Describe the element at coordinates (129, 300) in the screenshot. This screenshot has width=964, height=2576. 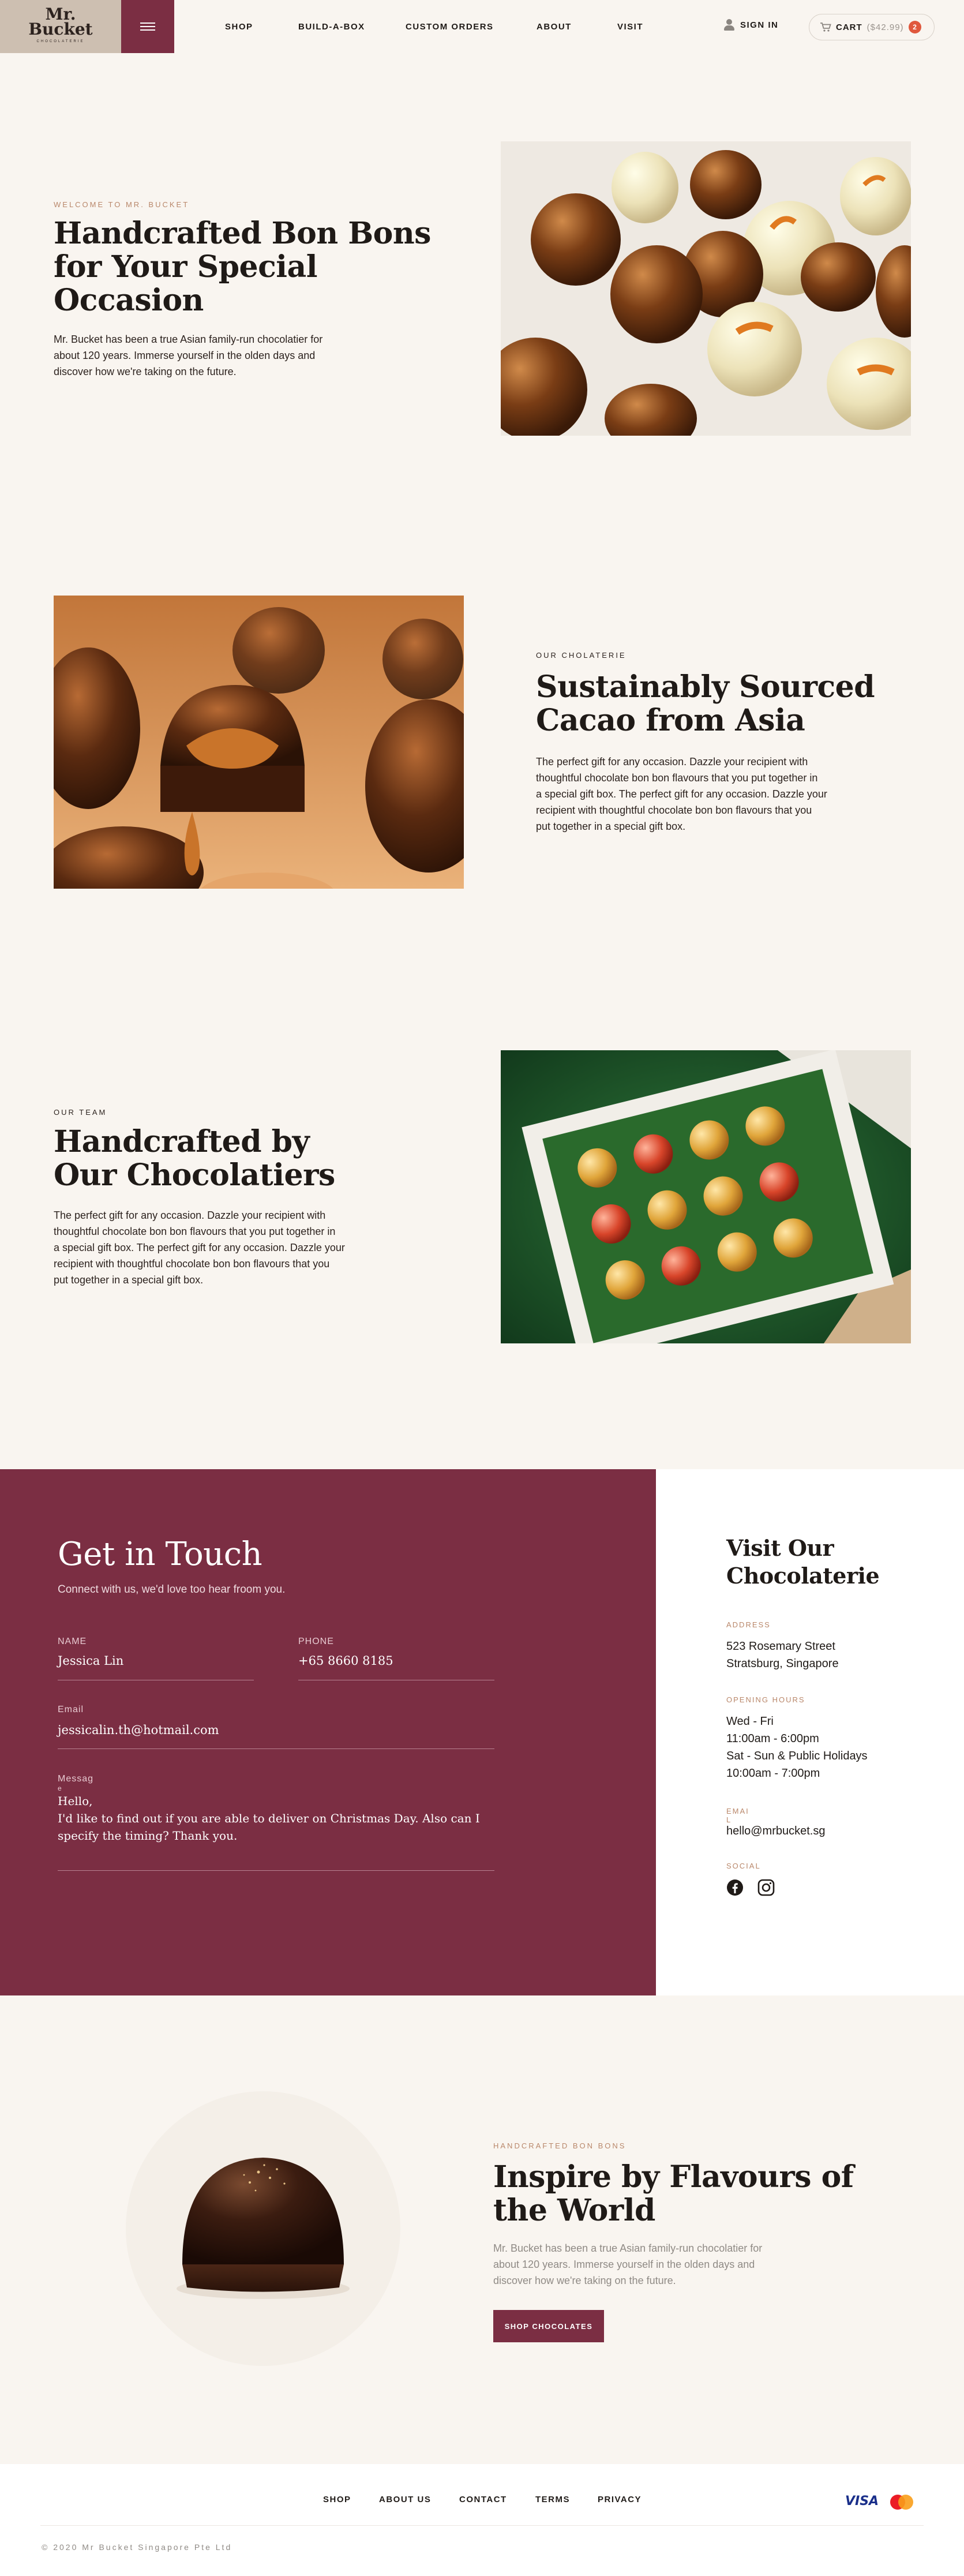
I see `hero-title-line: Occasion` at that location.